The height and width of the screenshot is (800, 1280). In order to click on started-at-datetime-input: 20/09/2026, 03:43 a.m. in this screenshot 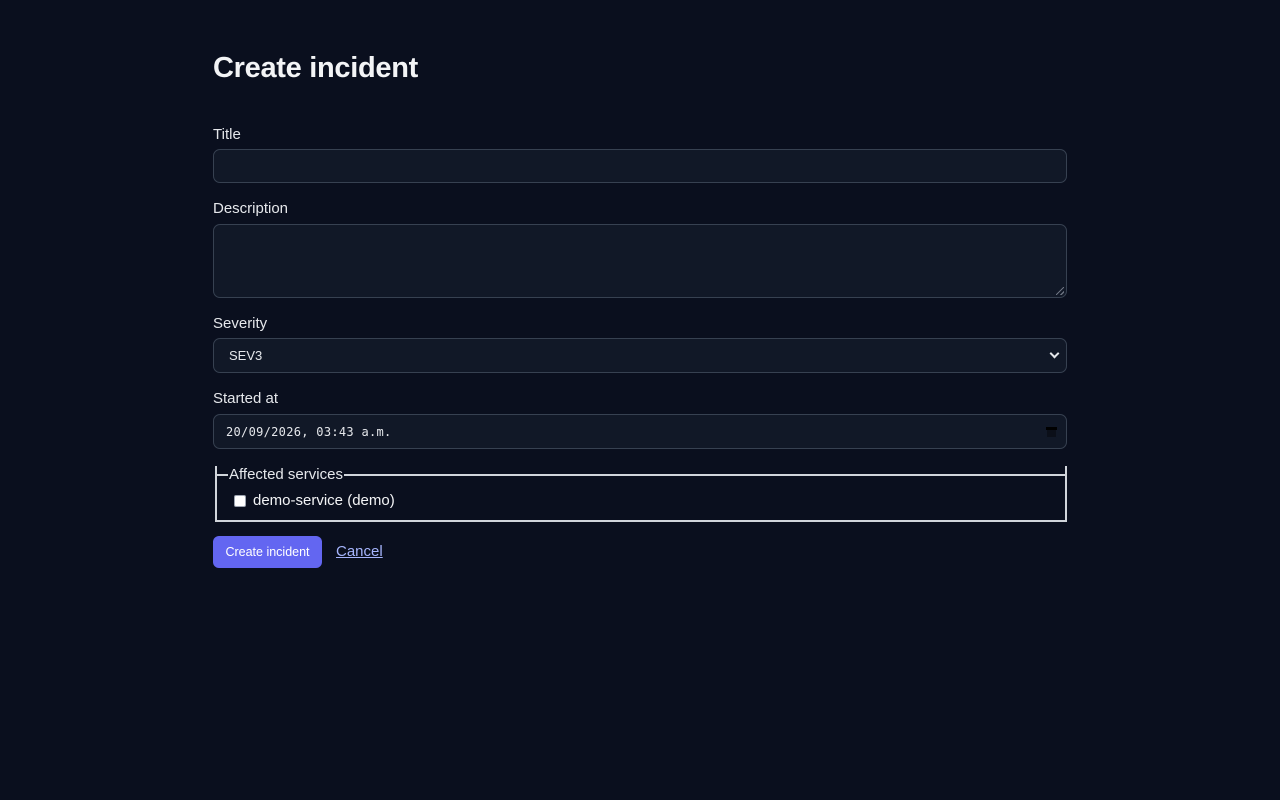, I will do `click(640, 431)`.